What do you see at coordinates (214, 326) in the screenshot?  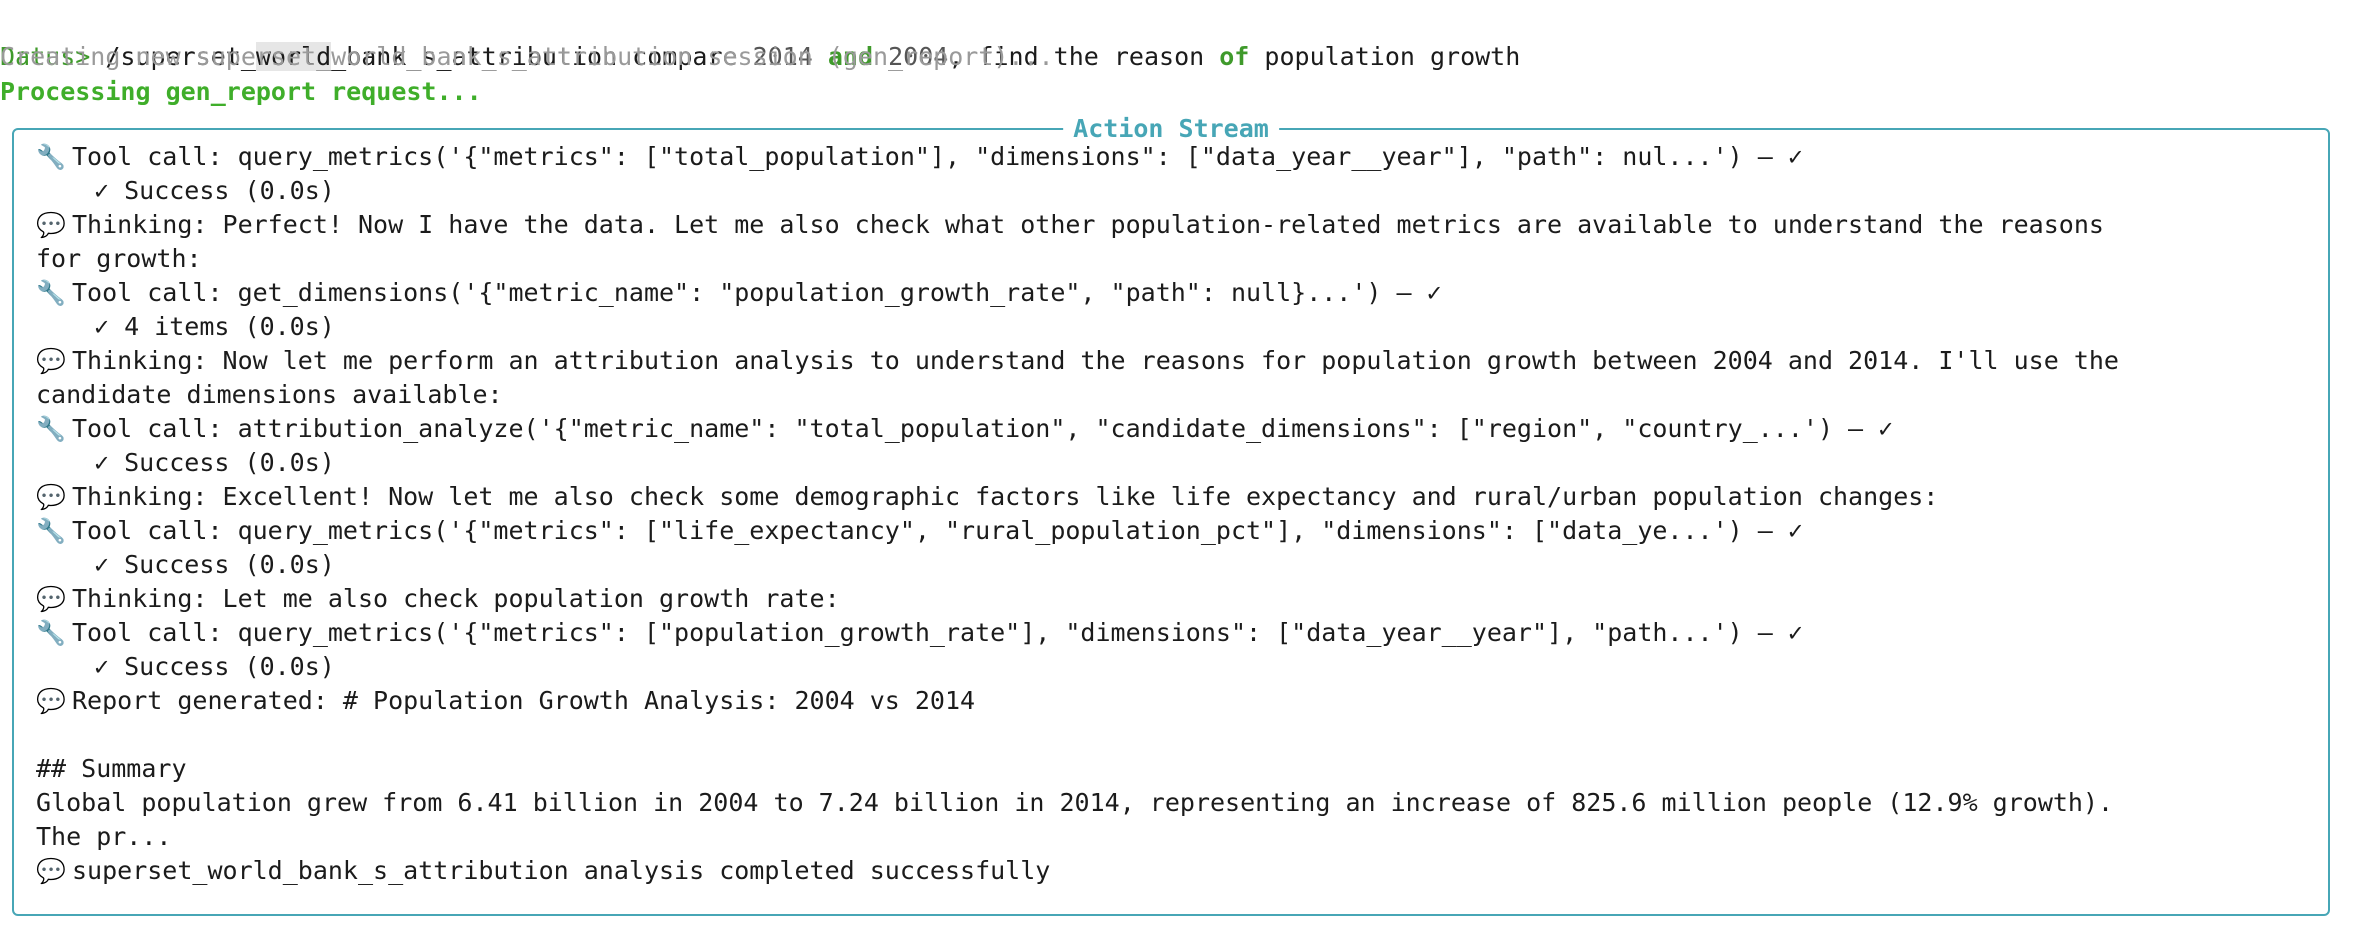 I see `row-text: ✓ 4 items (0.0s)` at bounding box center [214, 326].